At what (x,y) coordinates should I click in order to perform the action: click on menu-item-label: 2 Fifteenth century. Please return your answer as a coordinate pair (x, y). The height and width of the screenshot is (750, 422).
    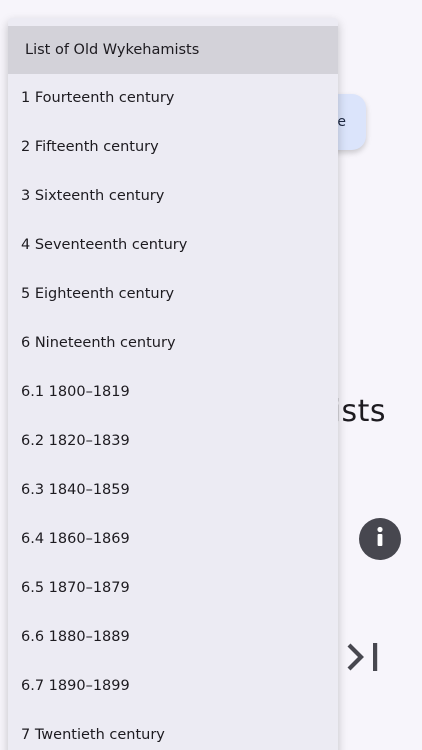
    Looking at the image, I should click on (90, 147).